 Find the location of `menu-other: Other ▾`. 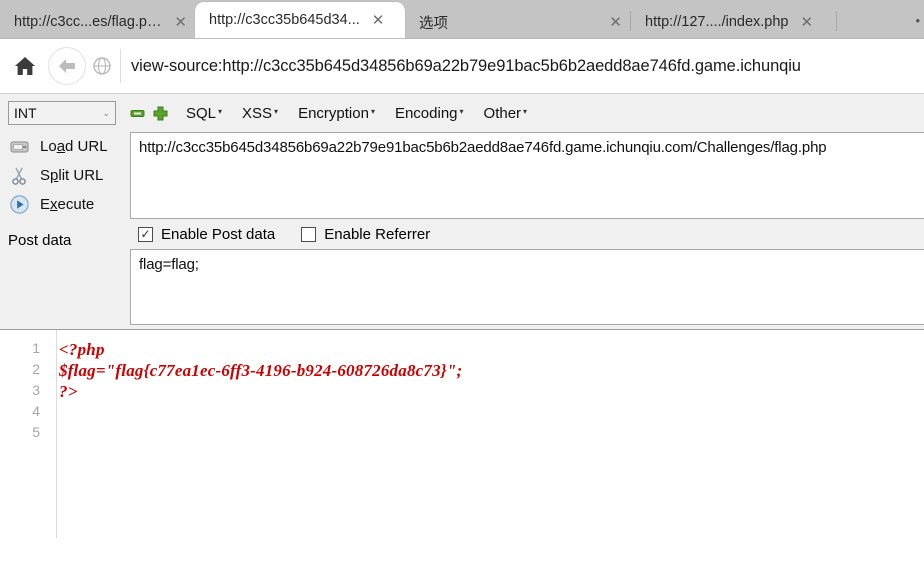

menu-other: Other ▾ is located at coordinates (506, 113).